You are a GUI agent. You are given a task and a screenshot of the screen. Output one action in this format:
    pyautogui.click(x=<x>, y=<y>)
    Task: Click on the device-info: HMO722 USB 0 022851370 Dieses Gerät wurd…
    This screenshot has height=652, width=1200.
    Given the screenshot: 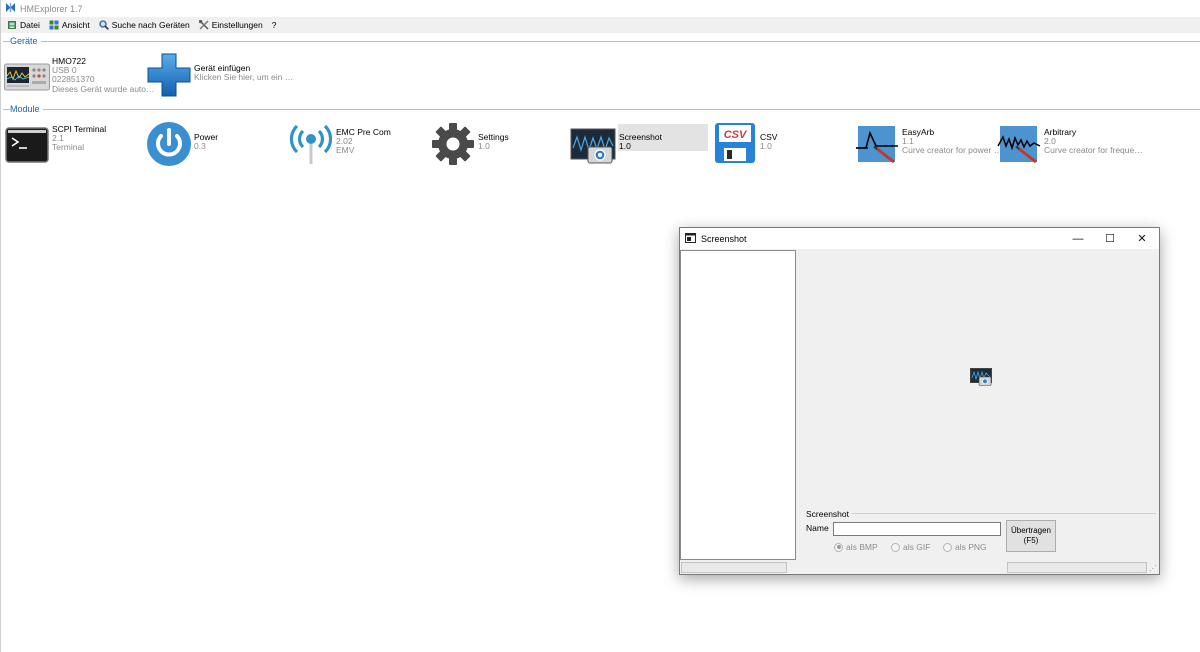 What is the action you would take?
    pyautogui.click(x=103, y=74)
    